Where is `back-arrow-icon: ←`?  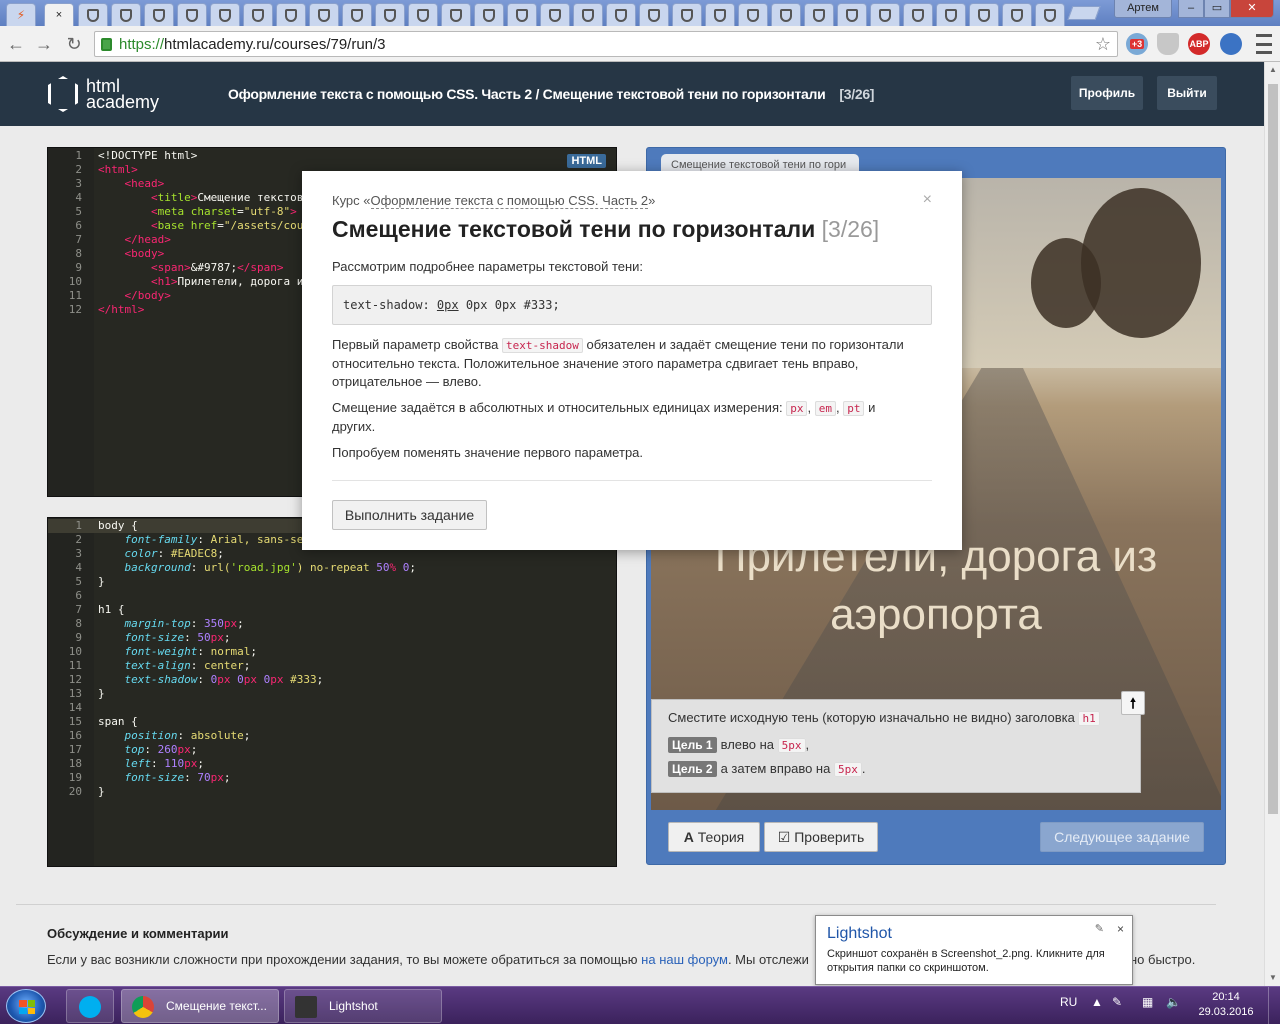
back-arrow-icon: ← is located at coordinates (16, 44).